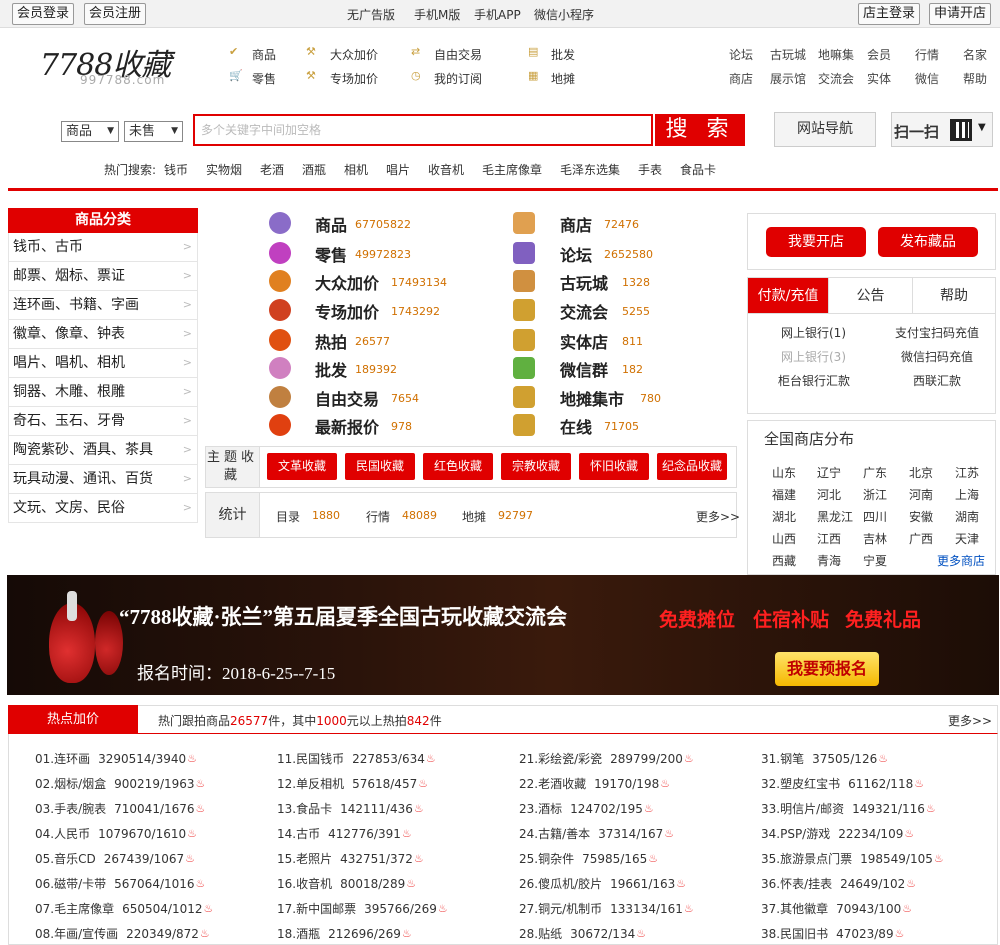  I want to click on hot-bid-item: 16.收音机 80018/289♨, so click(346, 883).